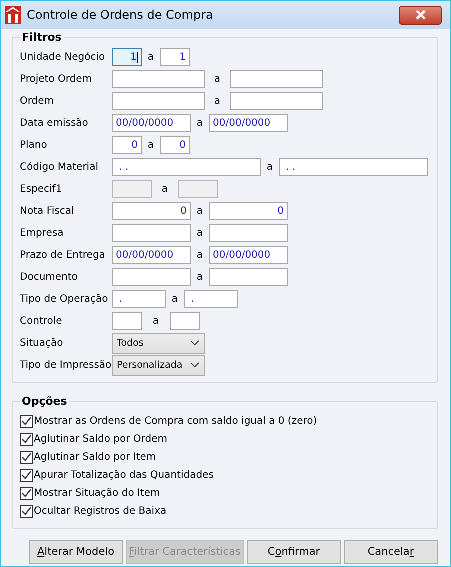 This screenshot has height=567, width=451. Describe the element at coordinates (65, 299) in the screenshot. I see `field-label: Tipo de Operação` at that location.